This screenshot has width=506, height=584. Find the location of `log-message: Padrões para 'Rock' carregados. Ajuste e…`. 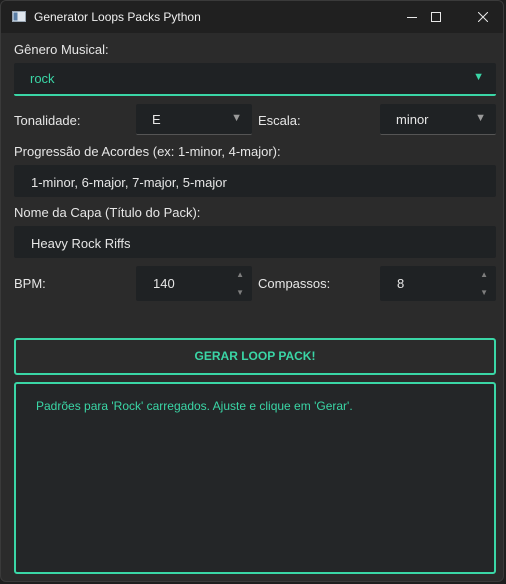

log-message: Padrões para 'Rock' carregados. Ajuste e… is located at coordinates (194, 406).